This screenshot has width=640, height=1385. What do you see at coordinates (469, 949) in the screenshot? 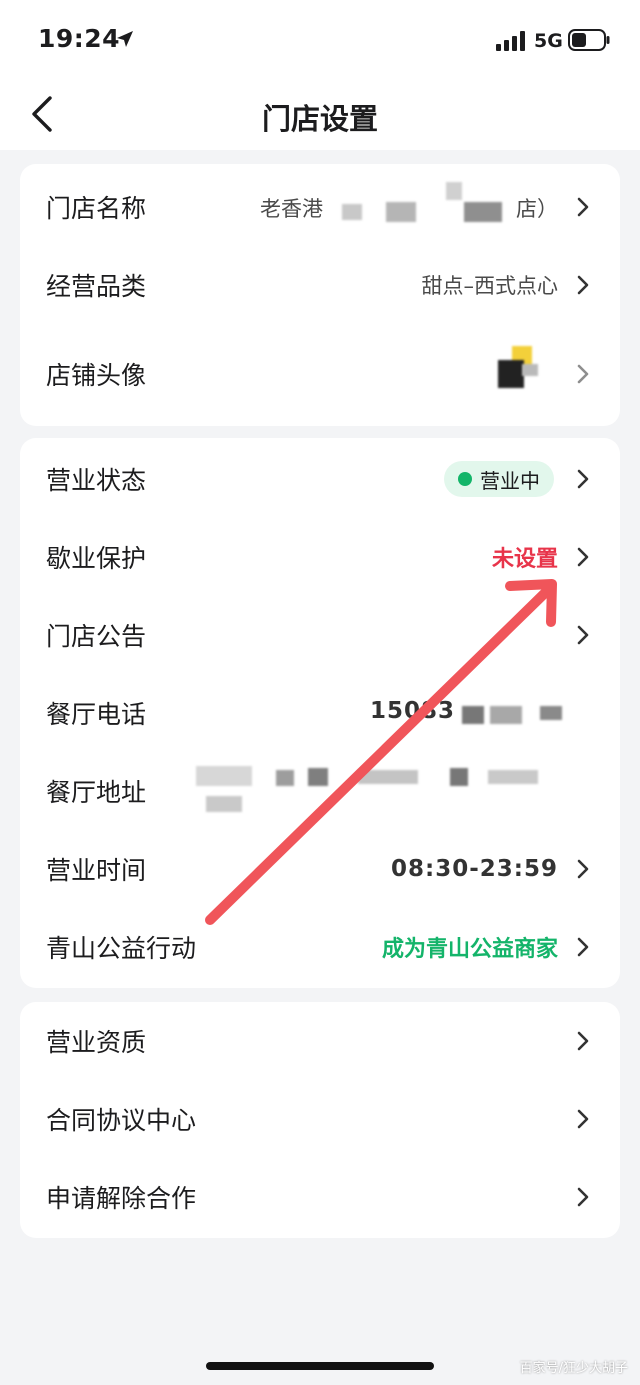
I see `row-value: 成为青山公益商家` at bounding box center [469, 949].